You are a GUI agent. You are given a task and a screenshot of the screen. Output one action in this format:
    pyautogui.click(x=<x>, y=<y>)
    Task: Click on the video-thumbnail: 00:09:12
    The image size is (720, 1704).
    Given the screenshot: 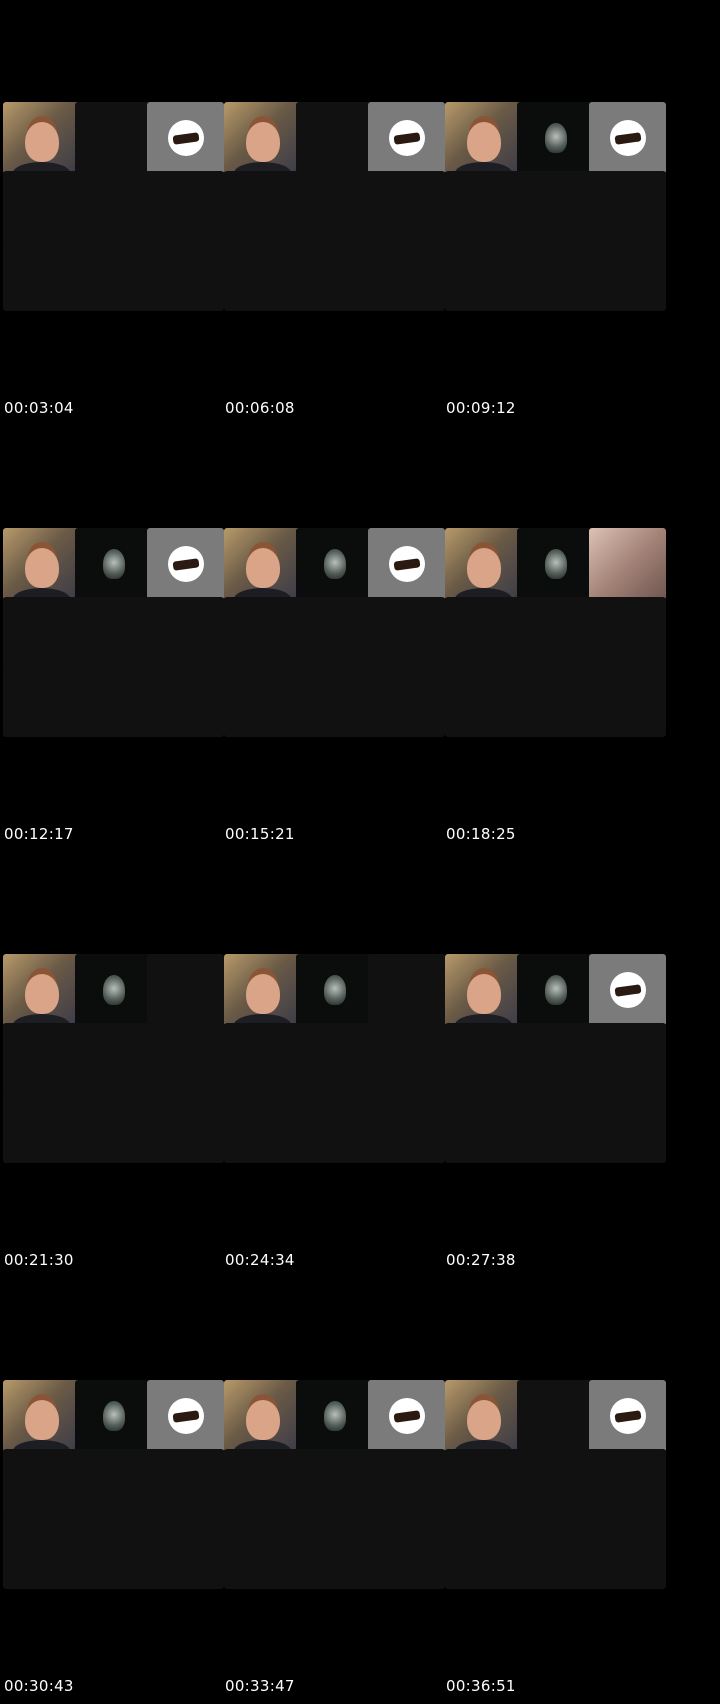 What is the action you would take?
    pyautogui.click(x=560, y=213)
    